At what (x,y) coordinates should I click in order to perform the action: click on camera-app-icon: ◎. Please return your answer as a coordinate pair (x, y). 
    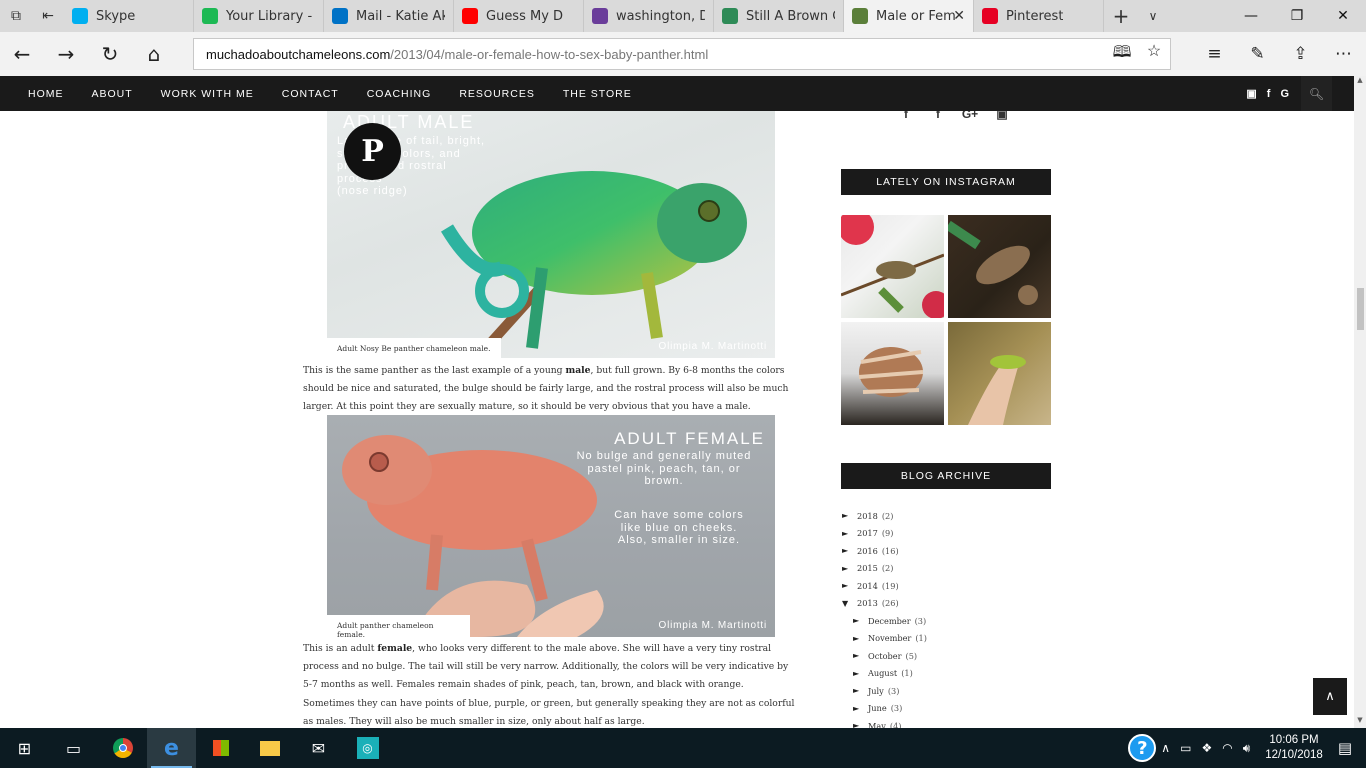
    Looking at the image, I should click on (367, 748).